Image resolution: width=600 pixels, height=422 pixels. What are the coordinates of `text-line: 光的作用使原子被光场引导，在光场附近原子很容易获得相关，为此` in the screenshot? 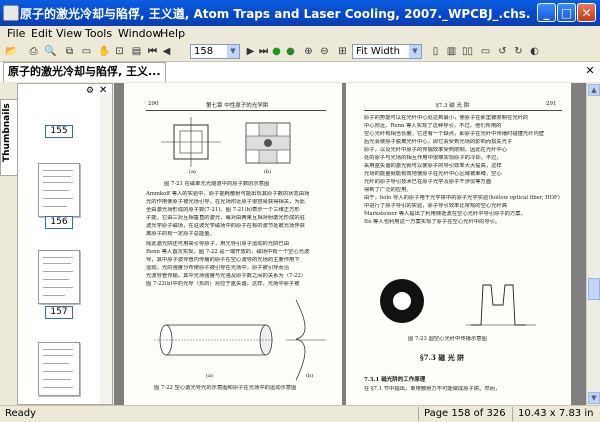 It's located at (225, 202).